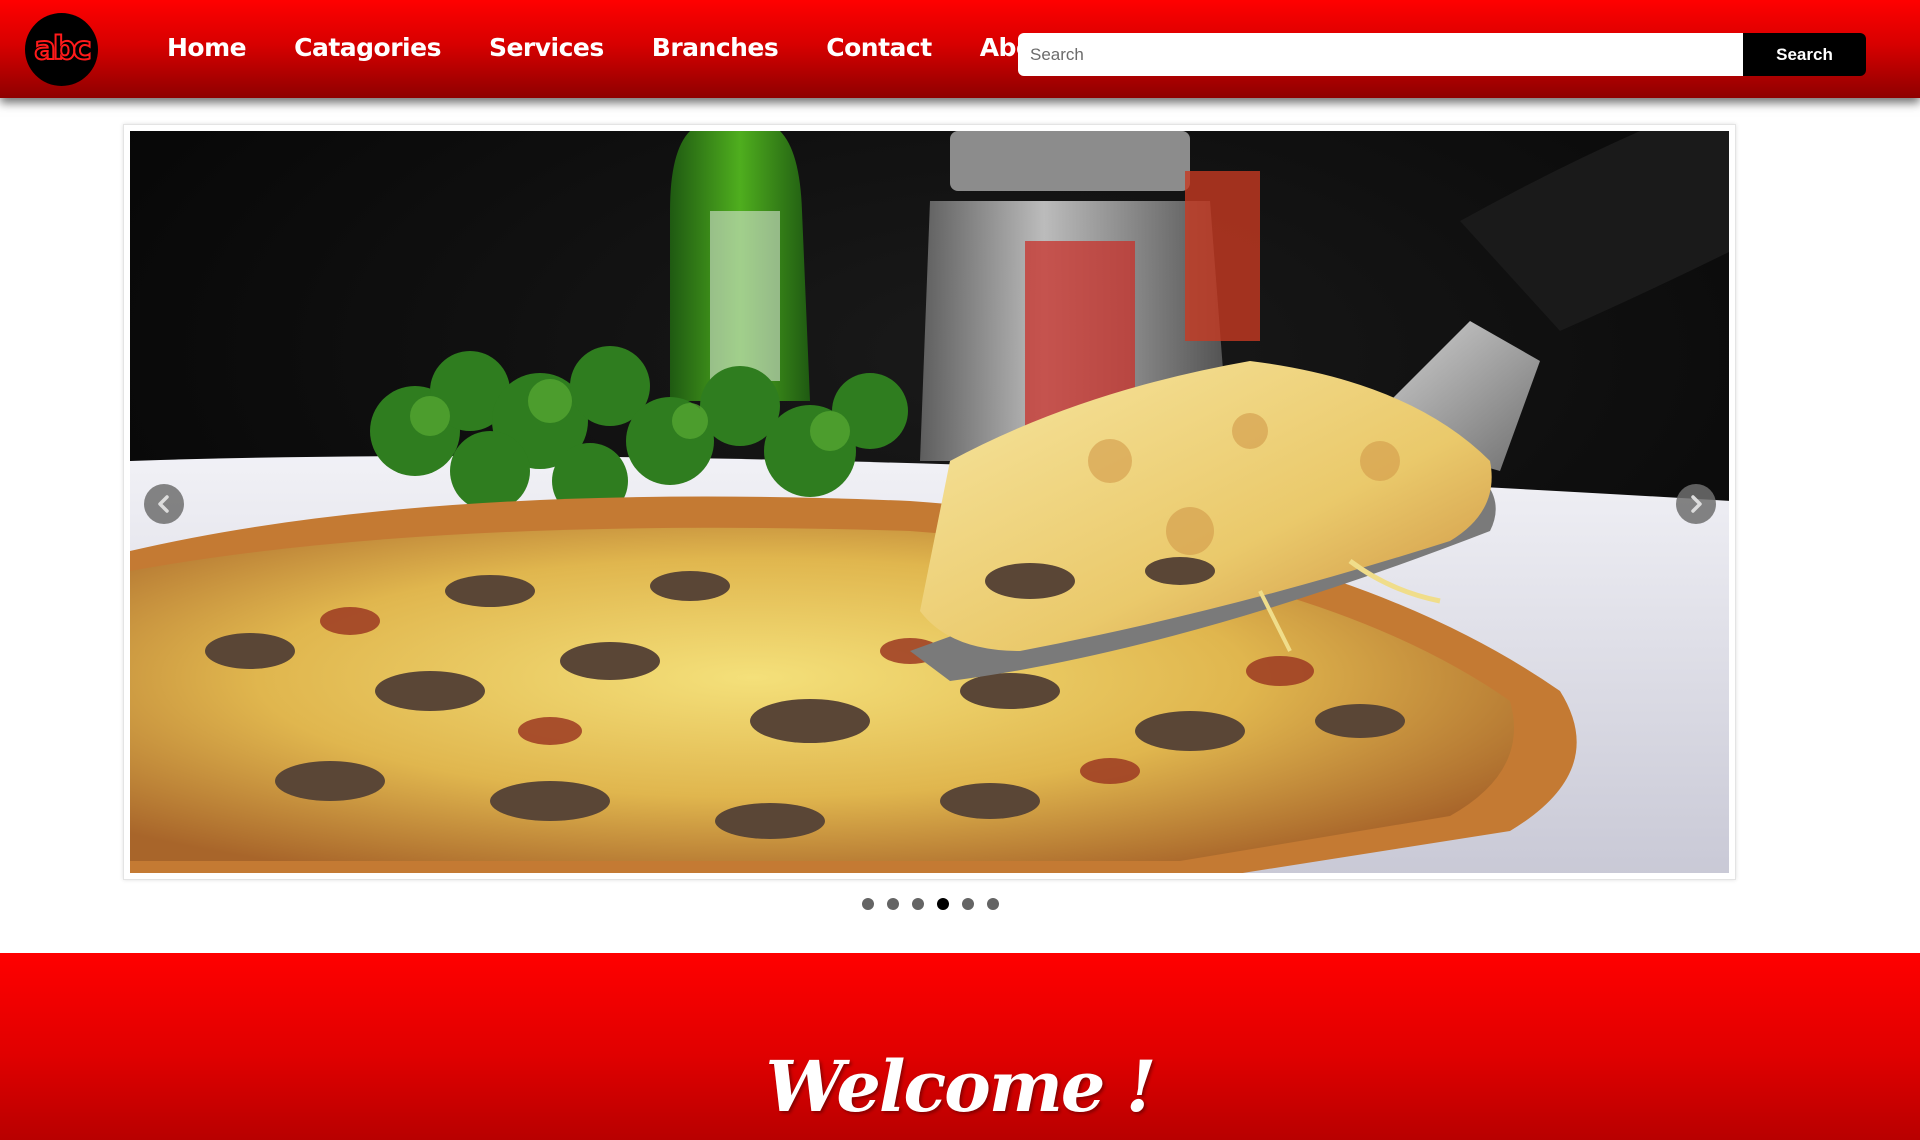 Image resolution: width=1920 pixels, height=1140 pixels. I want to click on nav-item-categories: Catagories, so click(367, 47).